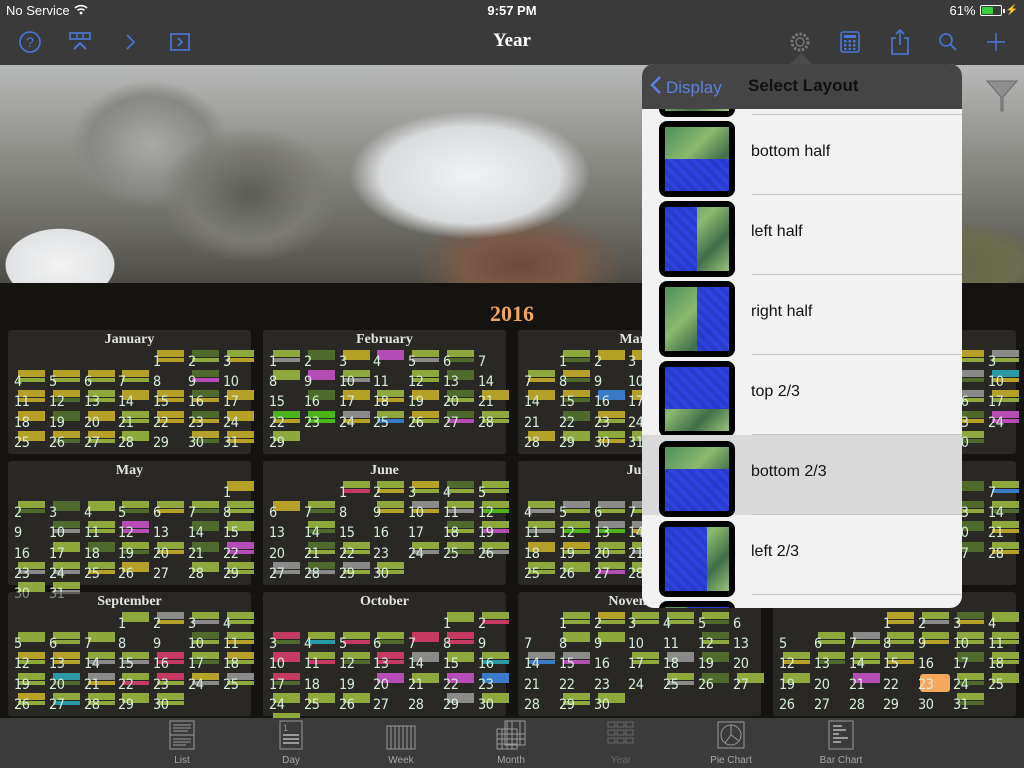  What do you see at coordinates (802, 476) in the screenshot?
I see `layout-option-bottom-two-thirds: bottom 2/3` at bounding box center [802, 476].